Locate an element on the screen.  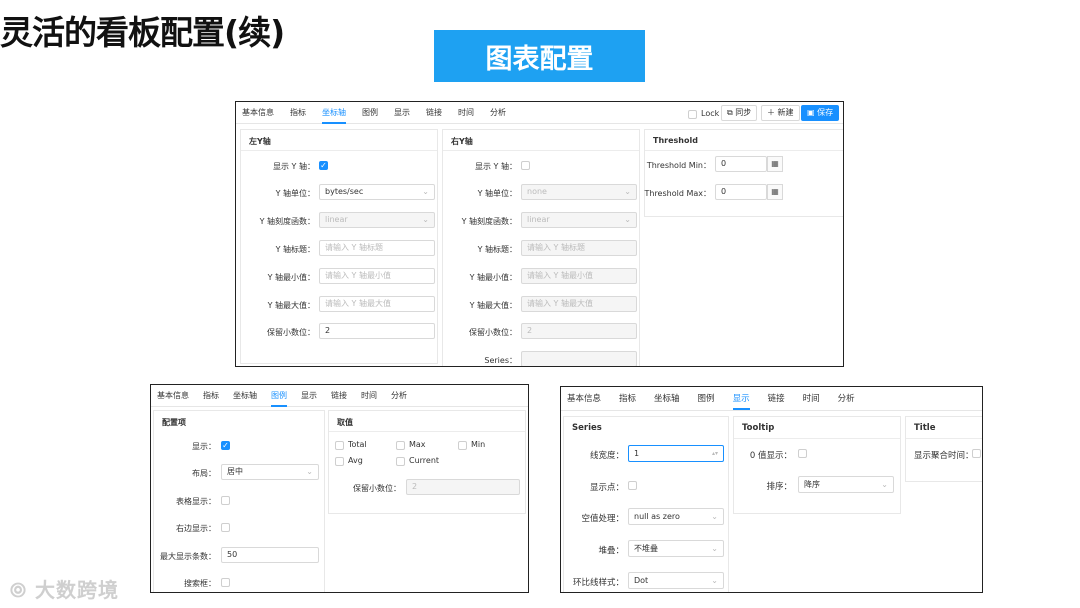
table-display-checkbox is located at coordinates (225, 500).